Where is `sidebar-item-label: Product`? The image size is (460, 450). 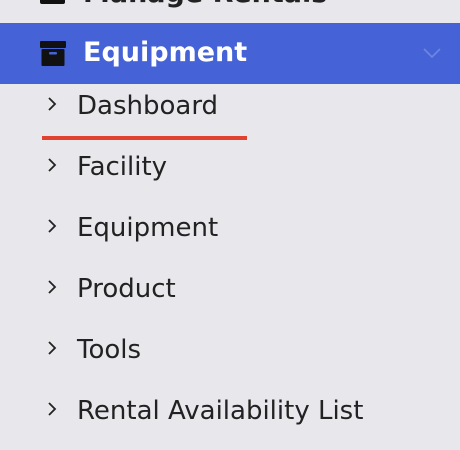 sidebar-item-label: Product is located at coordinates (126, 289).